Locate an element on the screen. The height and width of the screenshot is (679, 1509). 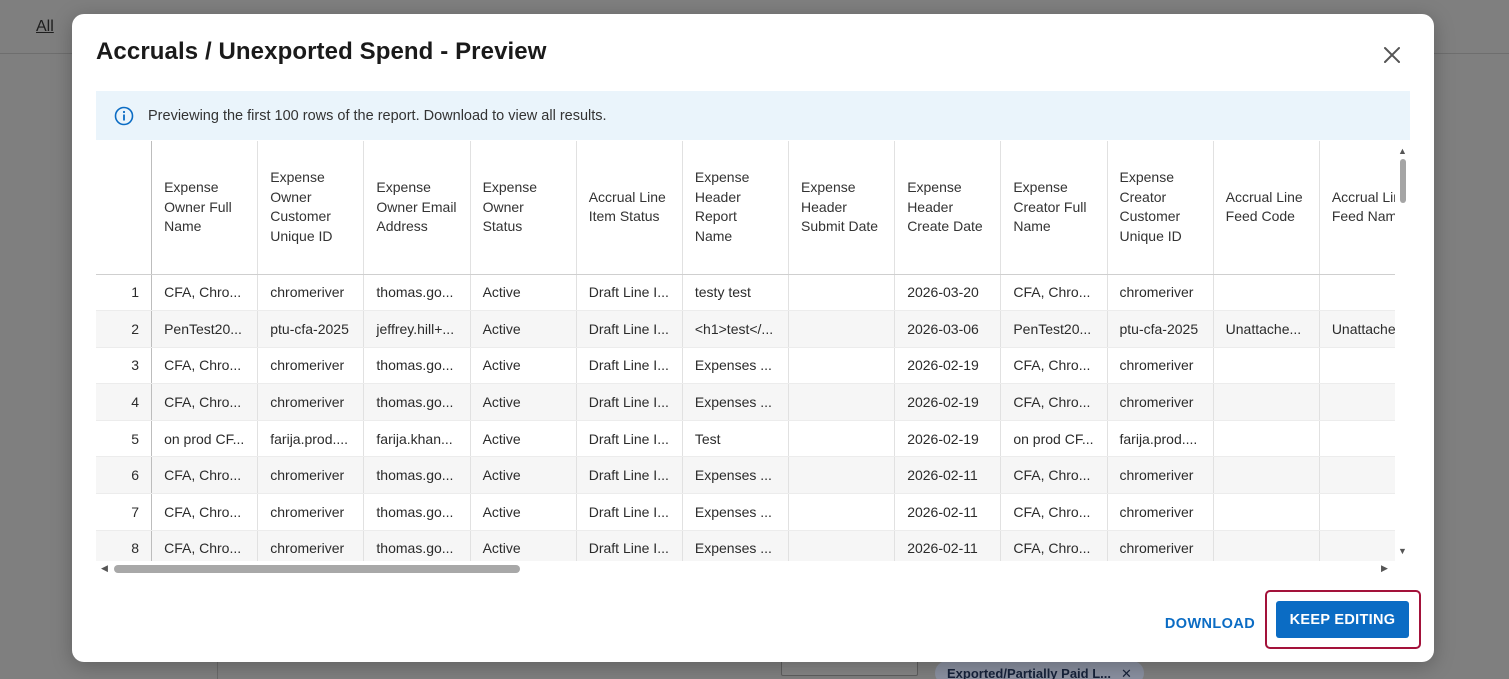
column-header: Expense Owner Full Name is located at coordinates (205, 208).